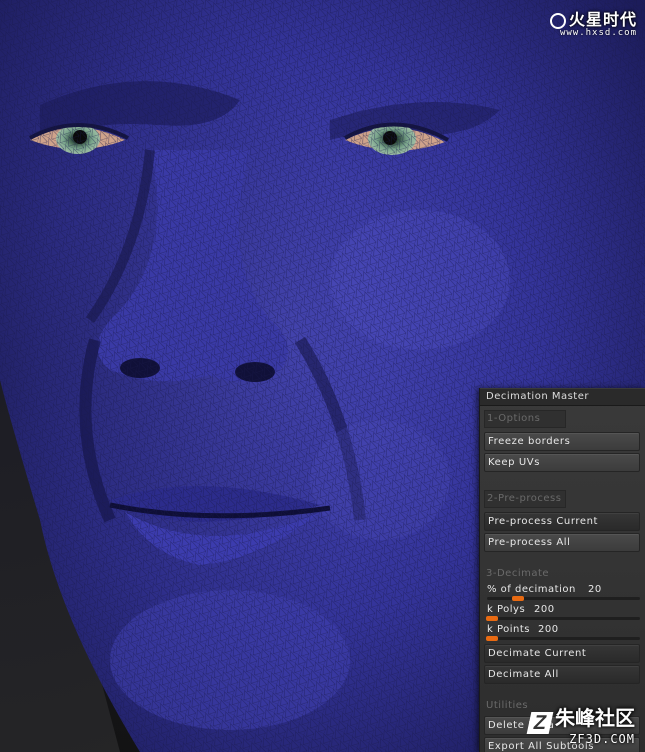 This screenshot has width=645, height=752. What do you see at coordinates (518, 598) in the screenshot?
I see `decimation-percent-knob` at bounding box center [518, 598].